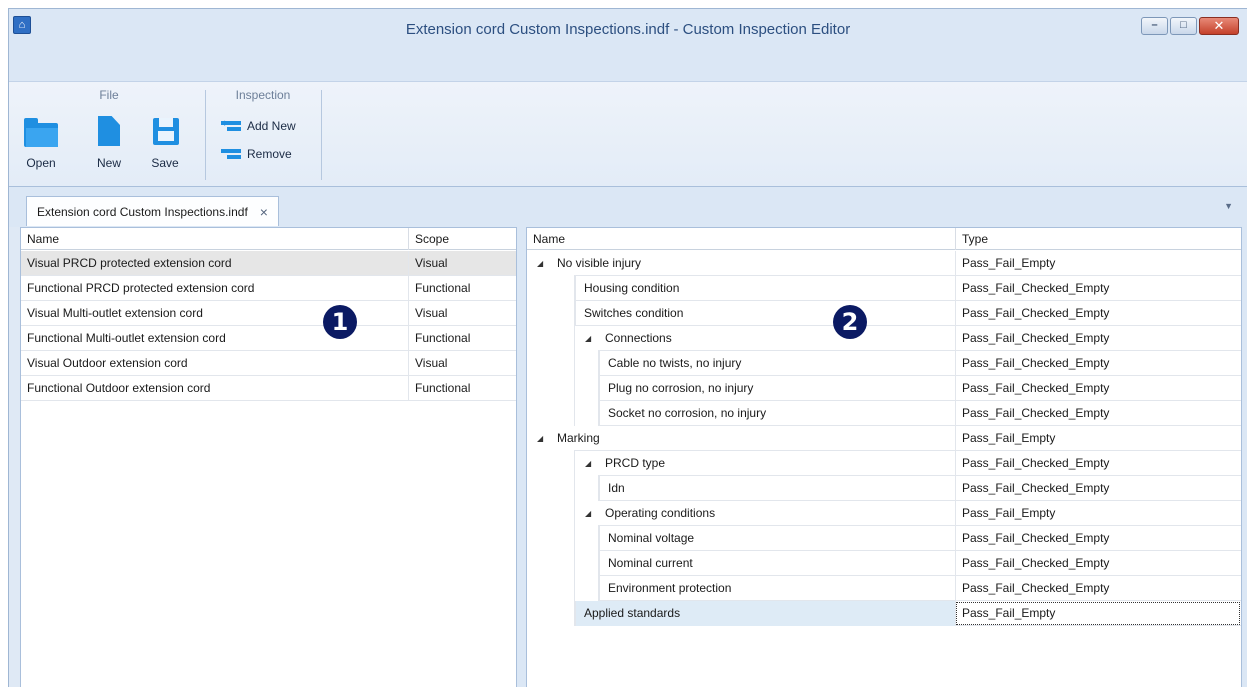 This screenshot has height=687, width=1247. Describe the element at coordinates (119, 388) in the screenshot. I see `inspection-name-cell: Functional Outdoor extension cord` at that location.